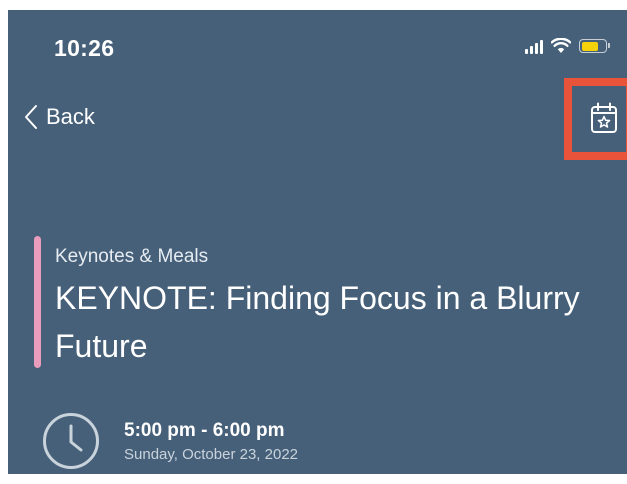 The image size is (627, 484). I want to click on status-icons, so click(567, 46).